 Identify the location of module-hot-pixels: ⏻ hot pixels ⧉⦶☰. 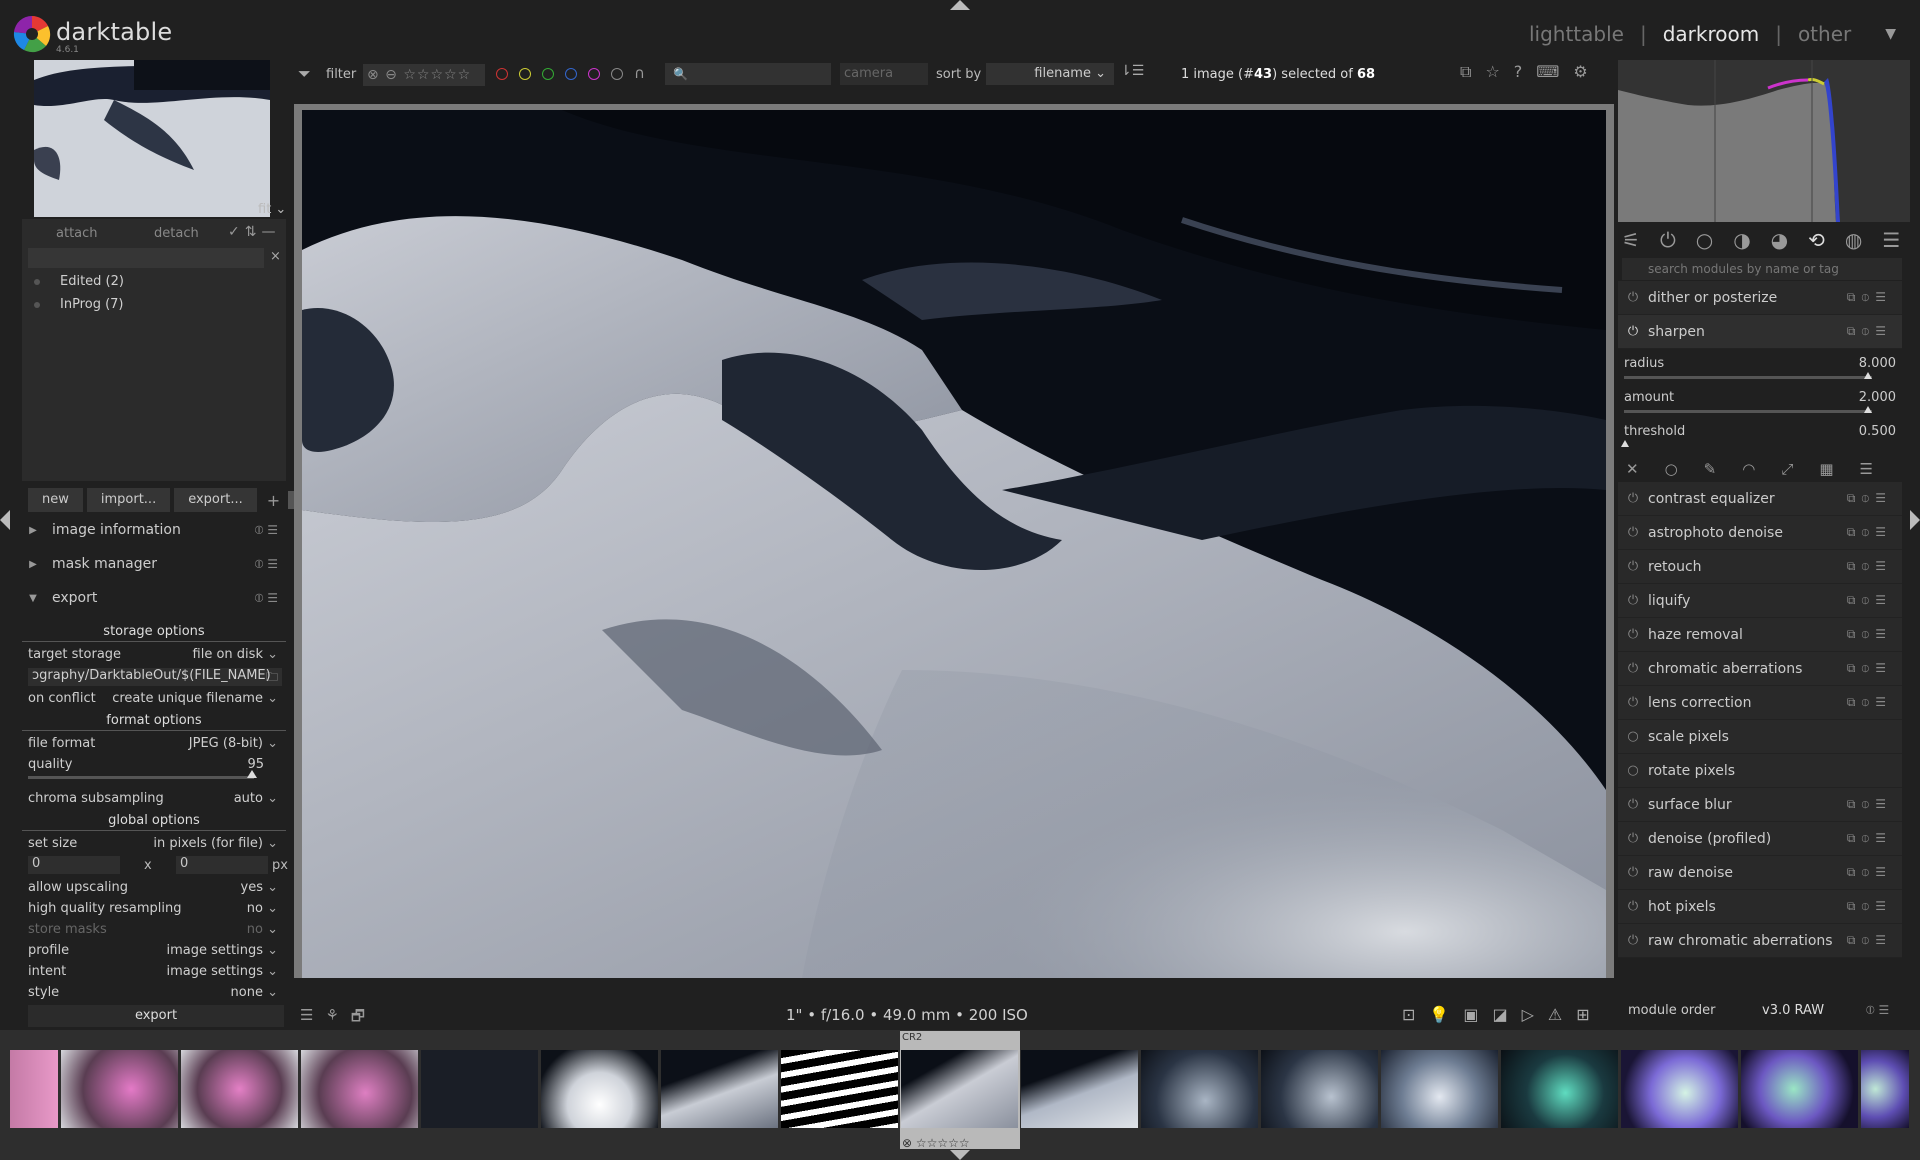
(1760, 907).